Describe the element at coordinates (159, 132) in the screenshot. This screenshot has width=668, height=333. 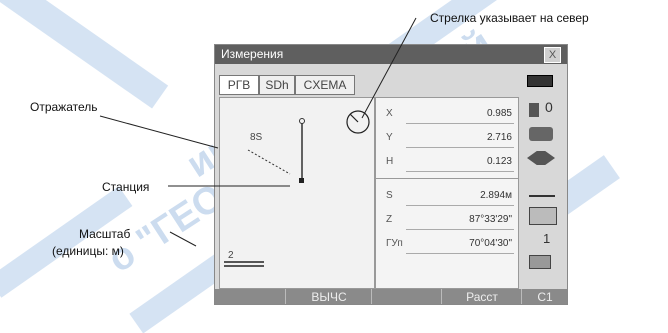
I see `reflector-leader` at that location.